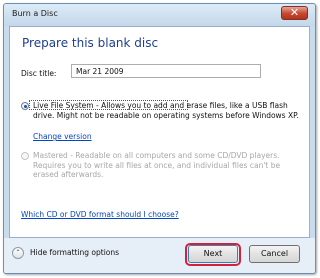 The width and height of the screenshot is (320, 278). Describe the element at coordinates (39, 73) in the screenshot. I see `disc-title-label: Disc title:` at that location.